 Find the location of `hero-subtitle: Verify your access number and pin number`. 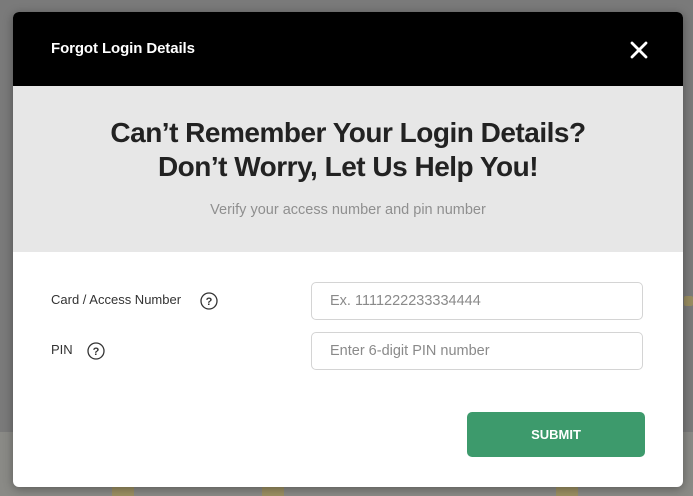

hero-subtitle: Verify your access number and pin number is located at coordinates (348, 210).